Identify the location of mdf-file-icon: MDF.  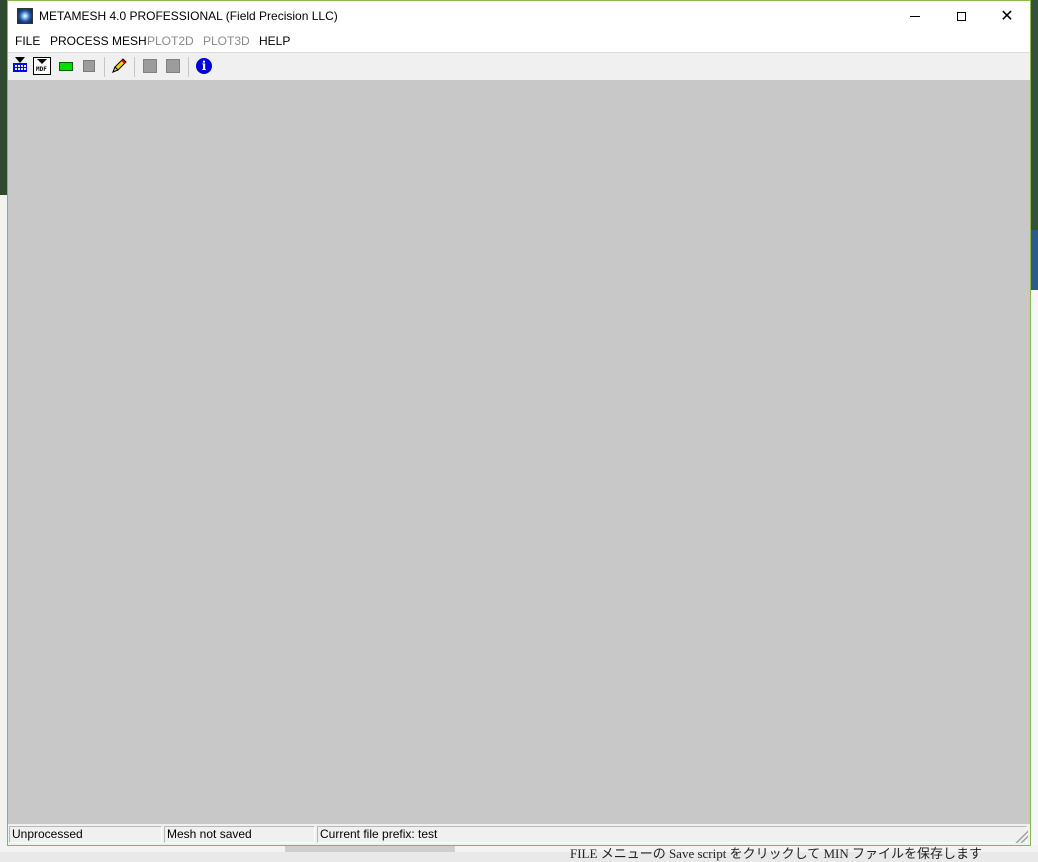
(42, 66).